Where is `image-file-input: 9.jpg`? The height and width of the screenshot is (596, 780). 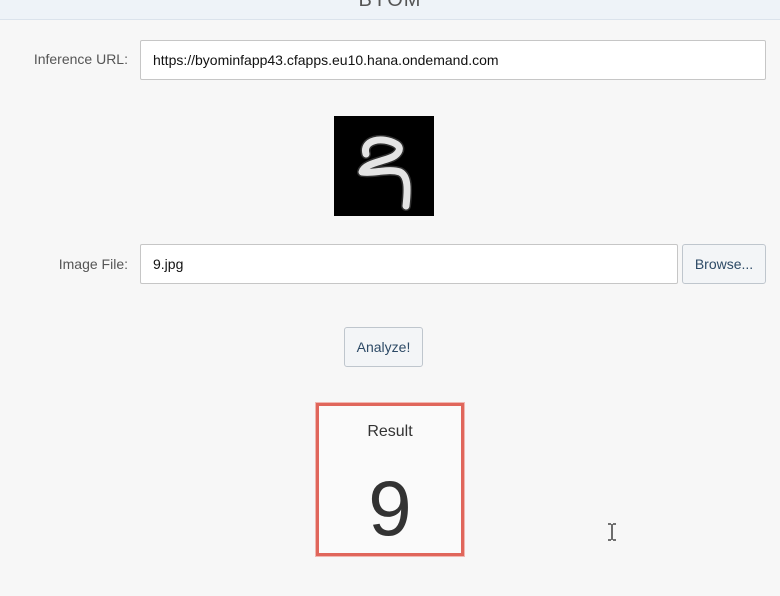 image-file-input: 9.jpg is located at coordinates (409, 264).